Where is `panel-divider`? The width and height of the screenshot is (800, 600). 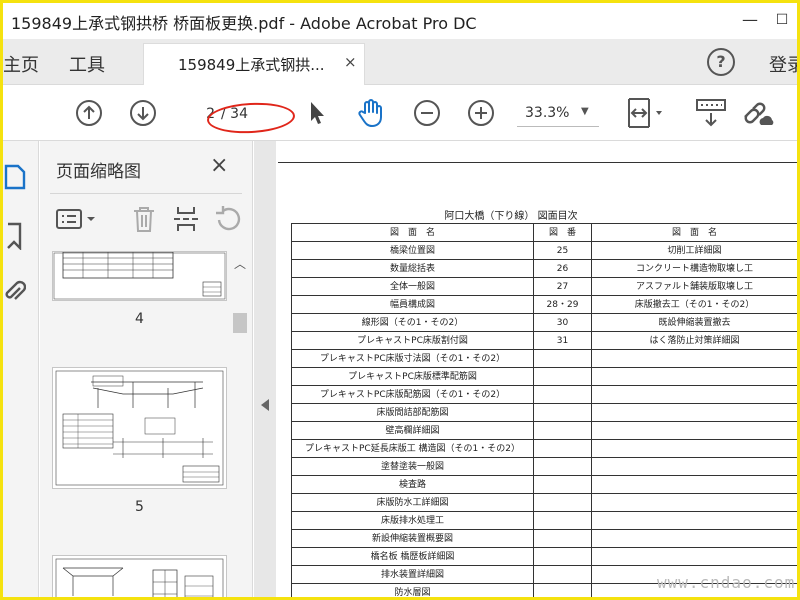
panel-divider is located at coordinates (146, 193).